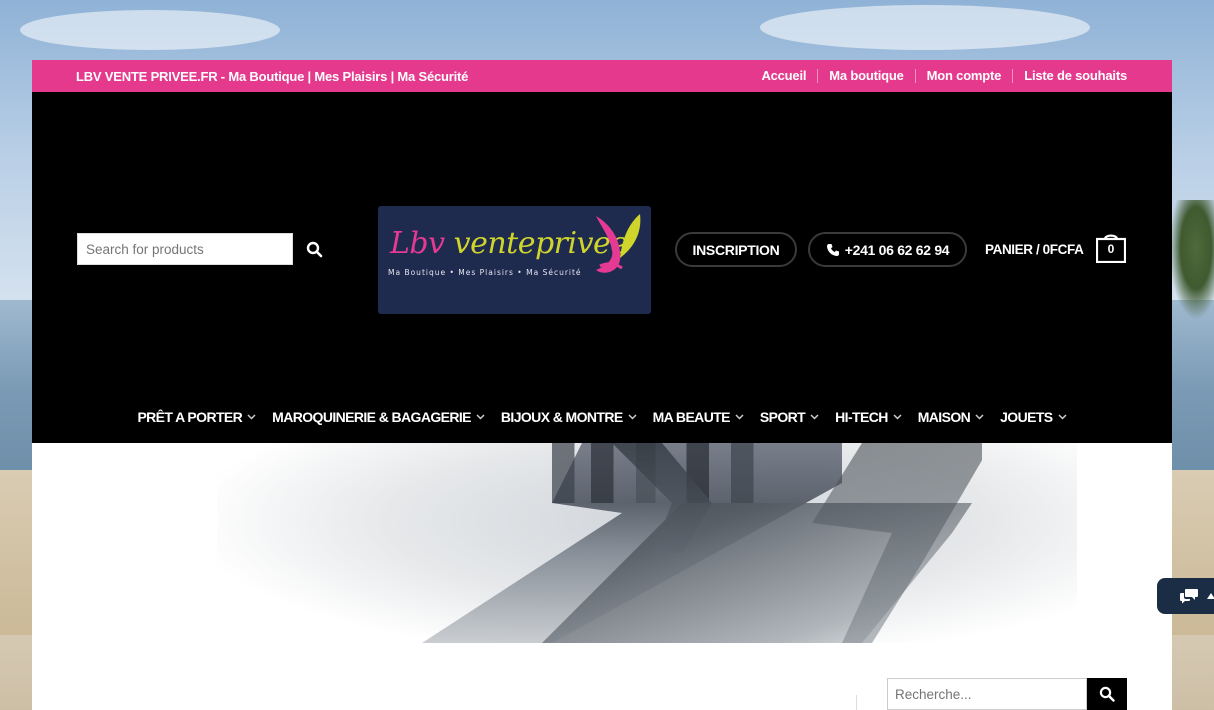 The image size is (1214, 710). What do you see at coordinates (987, 694) in the screenshot?
I see `sidebar-search-input` at bounding box center [987, 694].